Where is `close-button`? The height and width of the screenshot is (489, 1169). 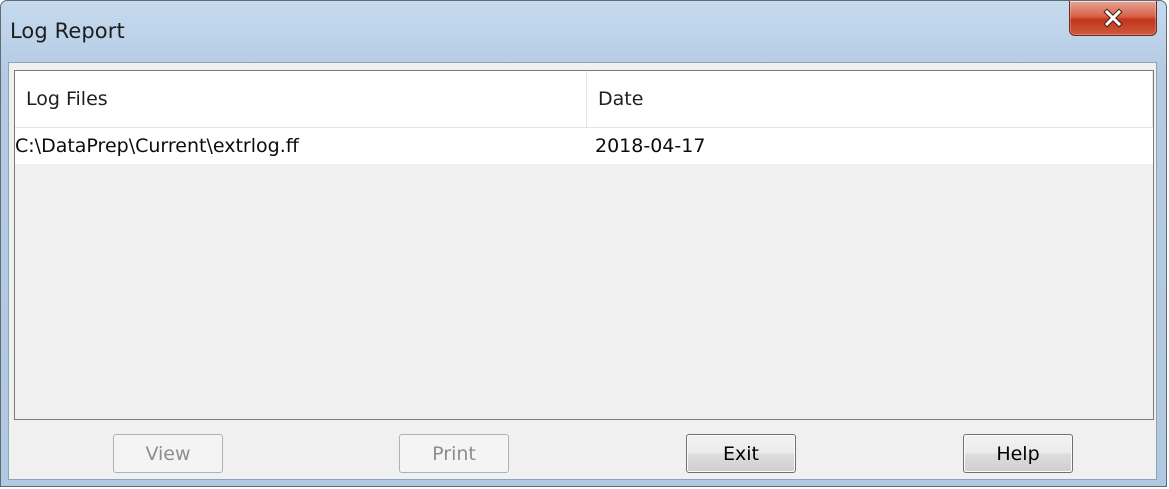 close-button is located at coordinates (1113, 18).